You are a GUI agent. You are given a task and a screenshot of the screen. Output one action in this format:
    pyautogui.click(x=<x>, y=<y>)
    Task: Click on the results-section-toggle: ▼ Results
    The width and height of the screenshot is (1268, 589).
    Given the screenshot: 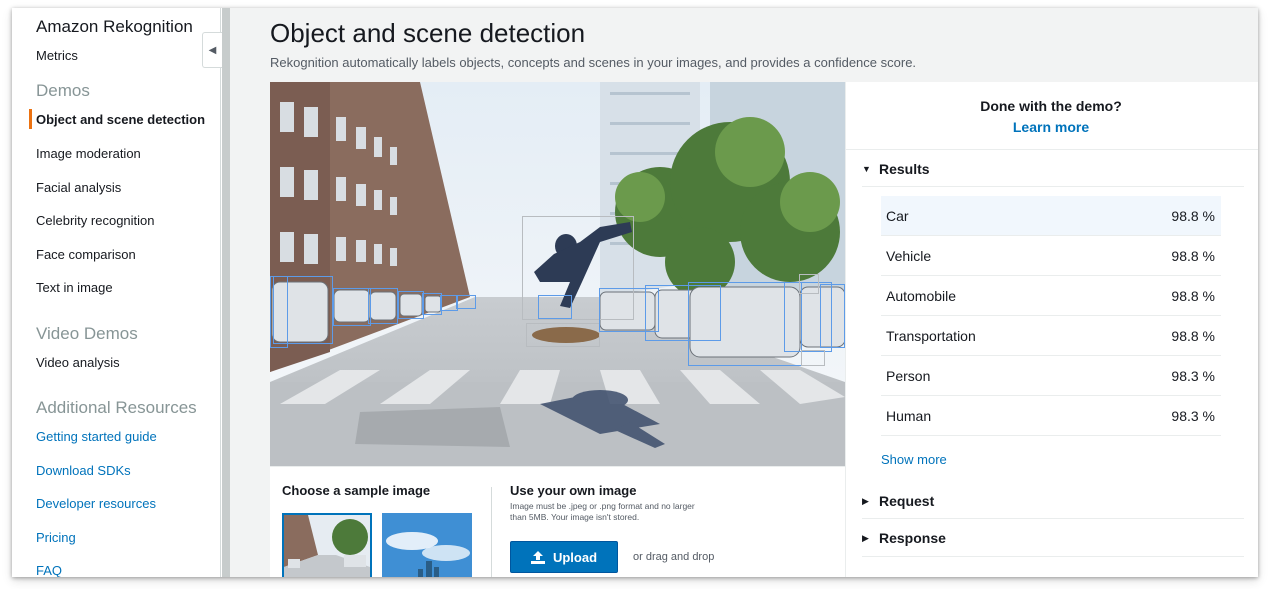 What is the action you would take?
    pyautogui.click(x=896, y=169)
    